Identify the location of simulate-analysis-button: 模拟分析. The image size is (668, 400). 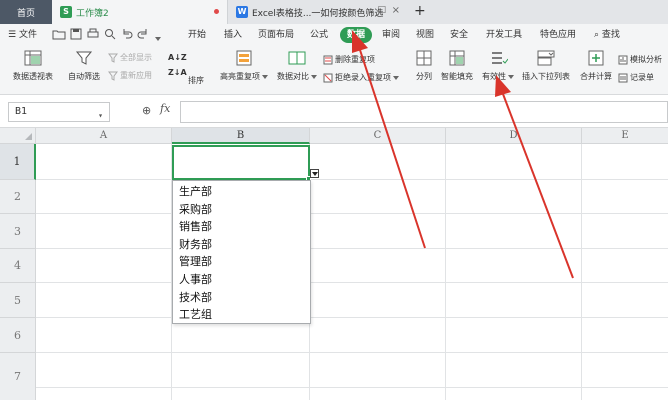
(640, 59).